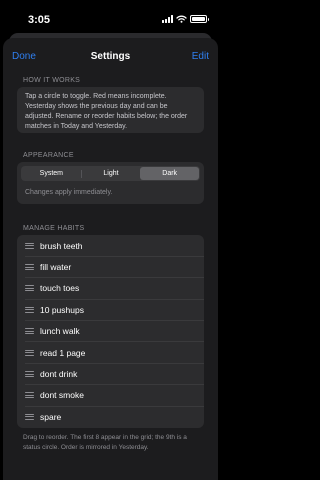 The height and width of the screenshot is (480, 320). I want to click on habit-row-dont-drink: dont drink, so click(110, 374).